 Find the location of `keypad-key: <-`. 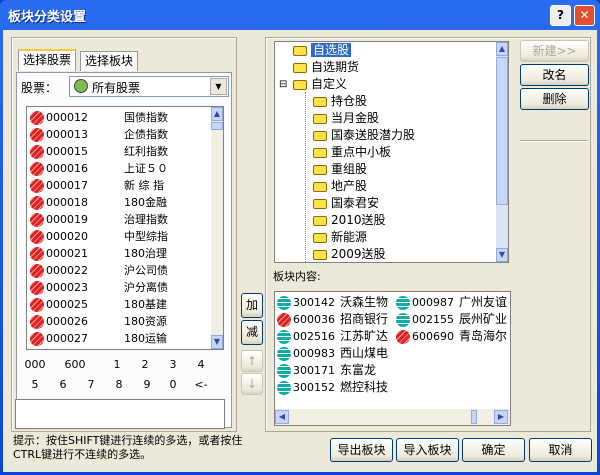

keypad-key: <- is located at coordinates (201, 384).